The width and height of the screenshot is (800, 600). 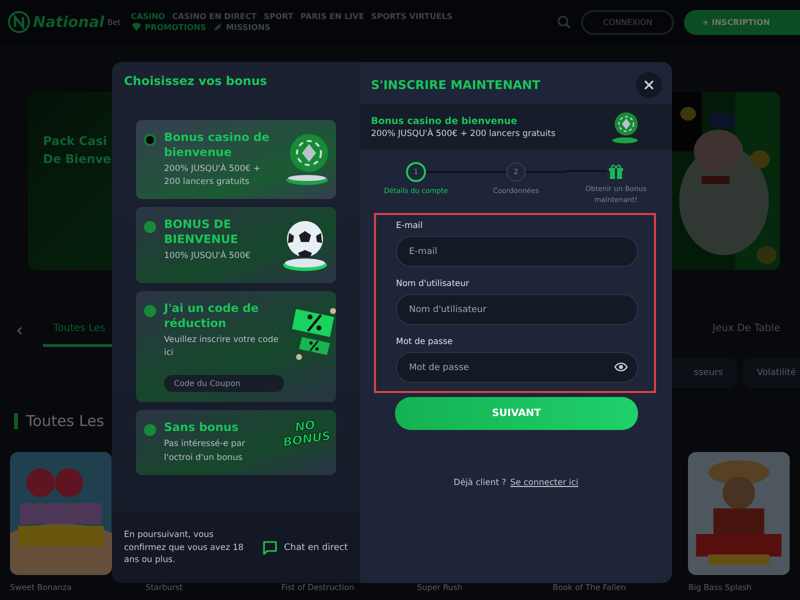 I want to click on password-field: Mot de passe, so click(x=517, y=367).